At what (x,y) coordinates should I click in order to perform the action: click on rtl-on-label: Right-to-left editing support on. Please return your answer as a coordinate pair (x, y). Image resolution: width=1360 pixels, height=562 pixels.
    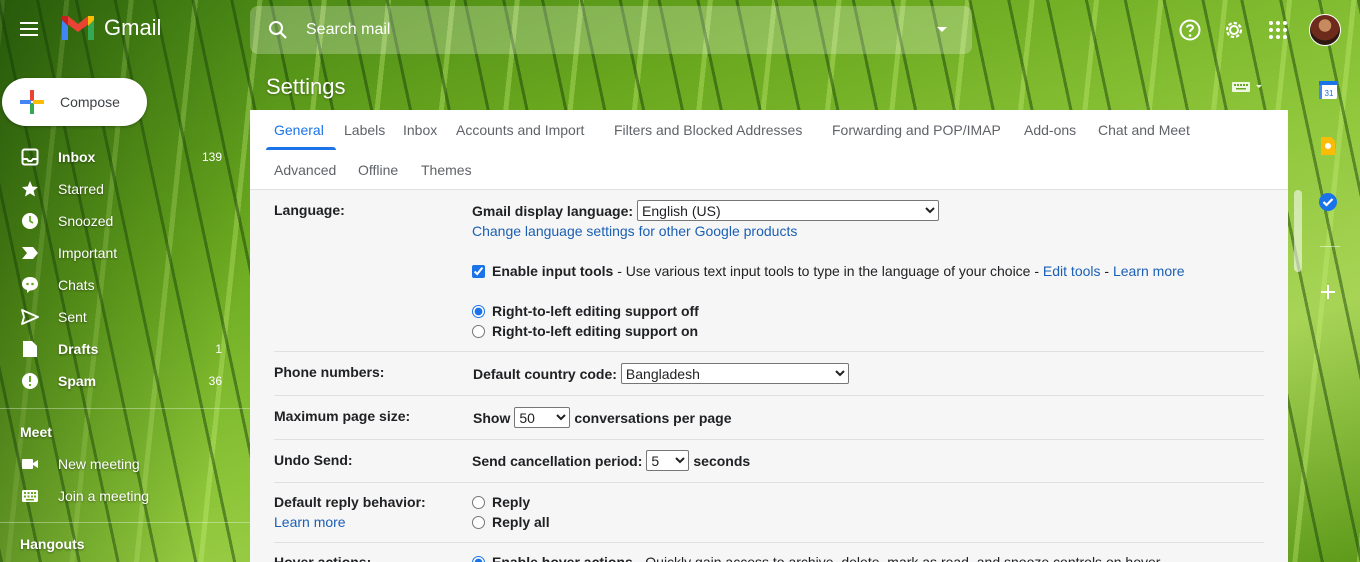
    Looking at the image, I should click on (595, 331).